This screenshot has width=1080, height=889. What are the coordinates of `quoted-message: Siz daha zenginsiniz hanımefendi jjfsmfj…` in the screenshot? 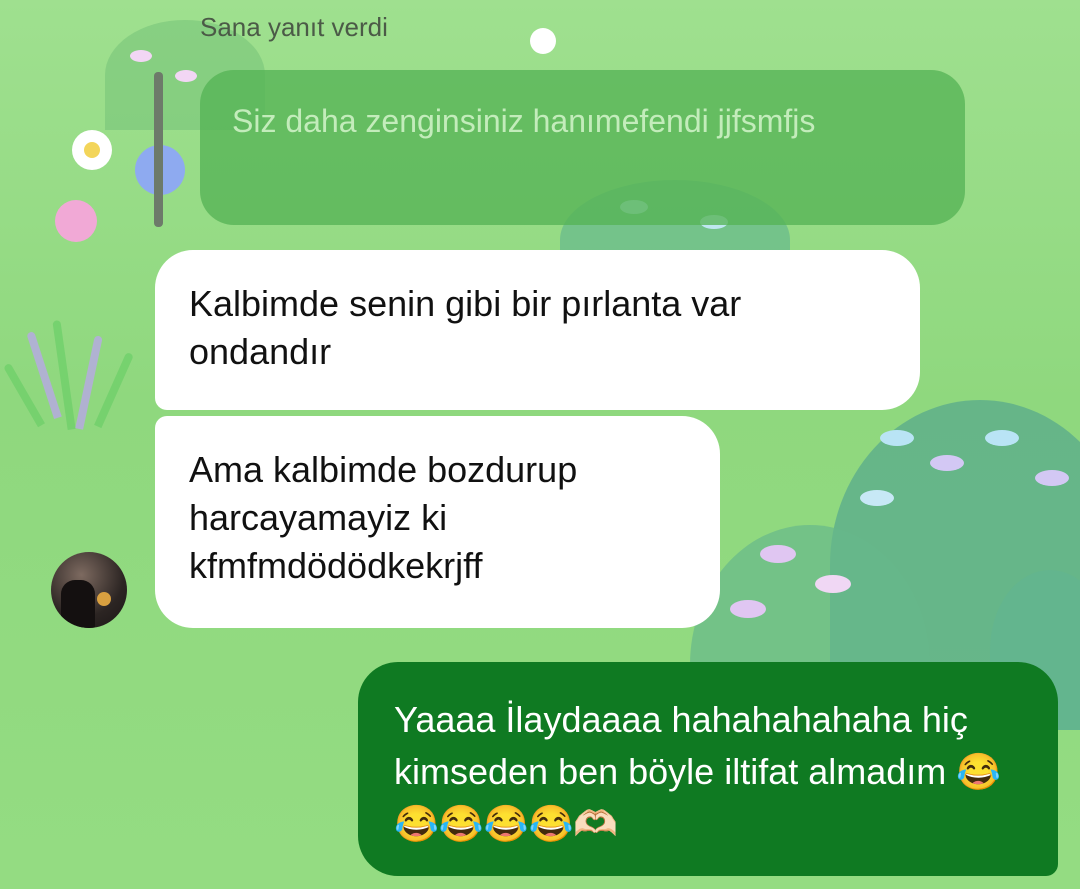 It's located at (582, 147).